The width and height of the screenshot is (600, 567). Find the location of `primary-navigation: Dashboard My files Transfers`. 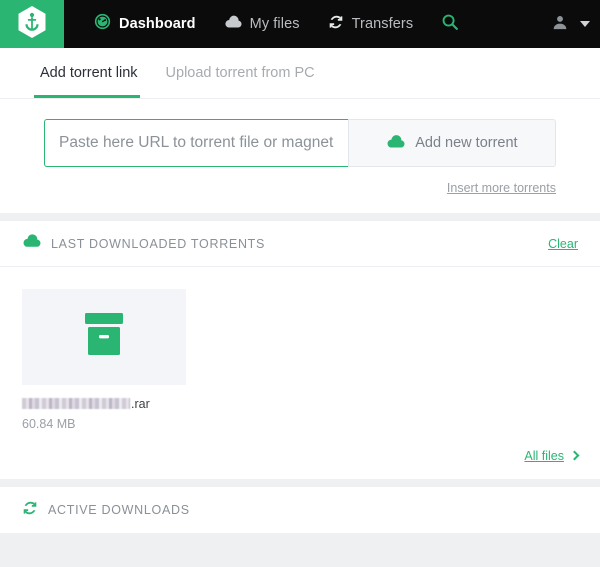

primary-navigation: Dashboard My files Transfers is located at coordinates (268, 24).